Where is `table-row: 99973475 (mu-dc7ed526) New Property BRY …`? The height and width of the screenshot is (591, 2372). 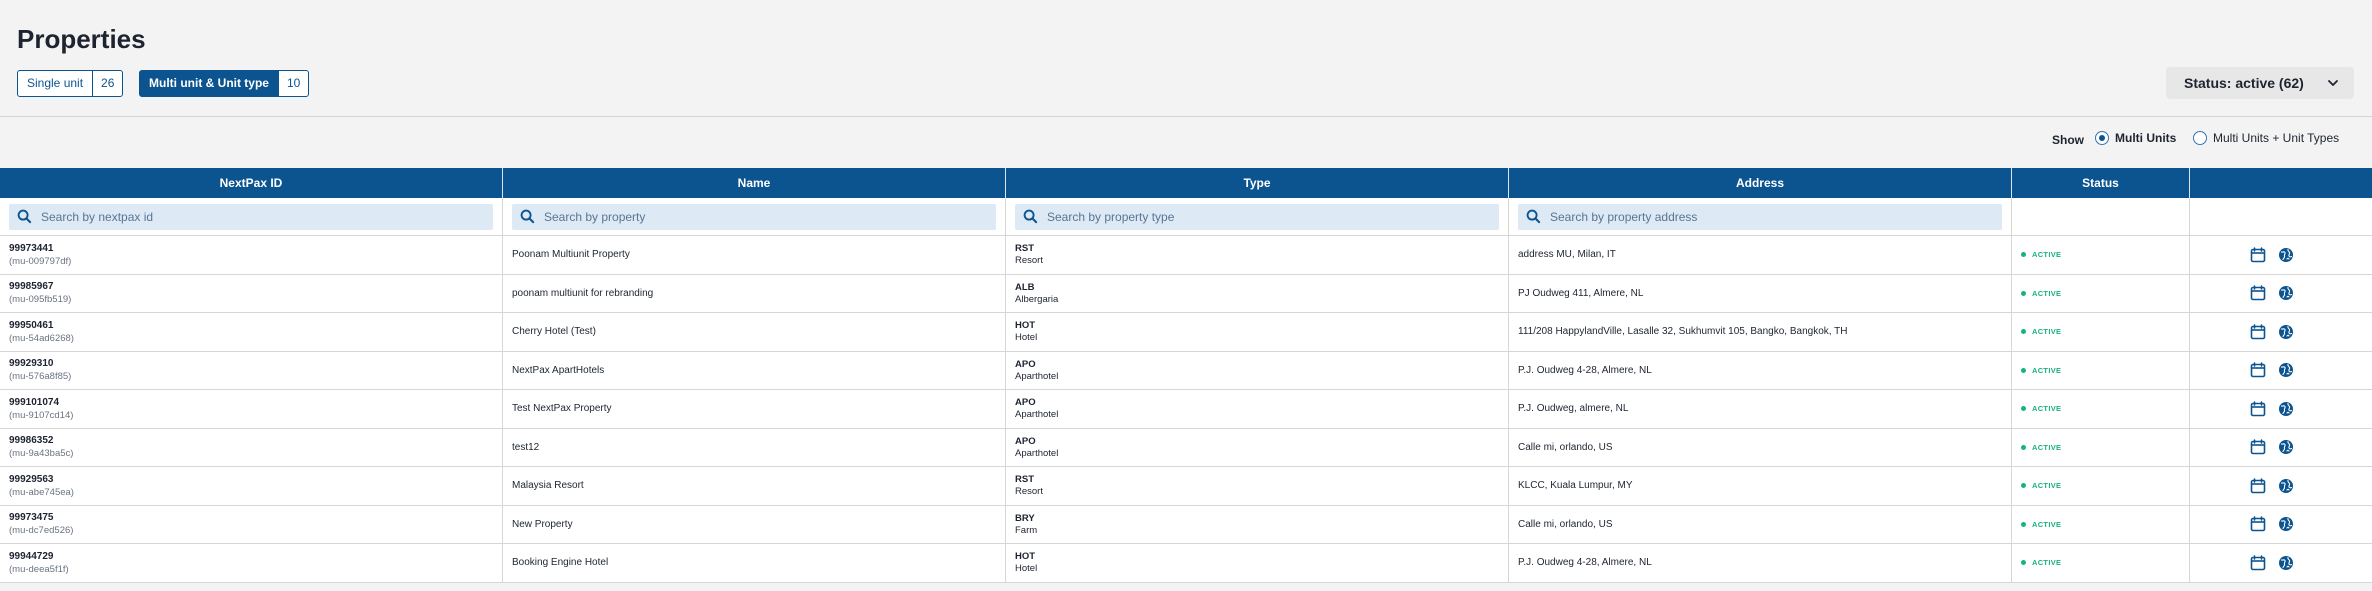 table-row: 99973475 (mu-dc7ed526) New Property BRY … is located at coordinates (1186, 524).